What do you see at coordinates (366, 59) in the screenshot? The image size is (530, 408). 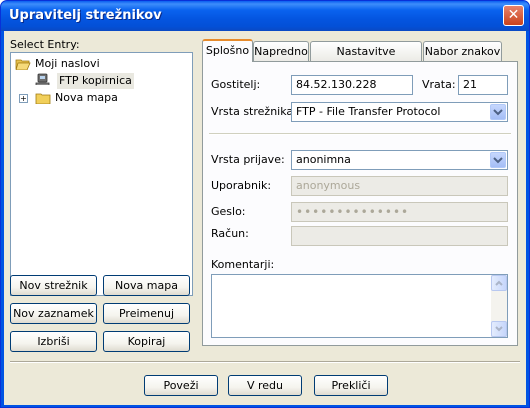 I see `tab-transfer-settings: Nastavitve prenosov` at bounding box center [366, 59].